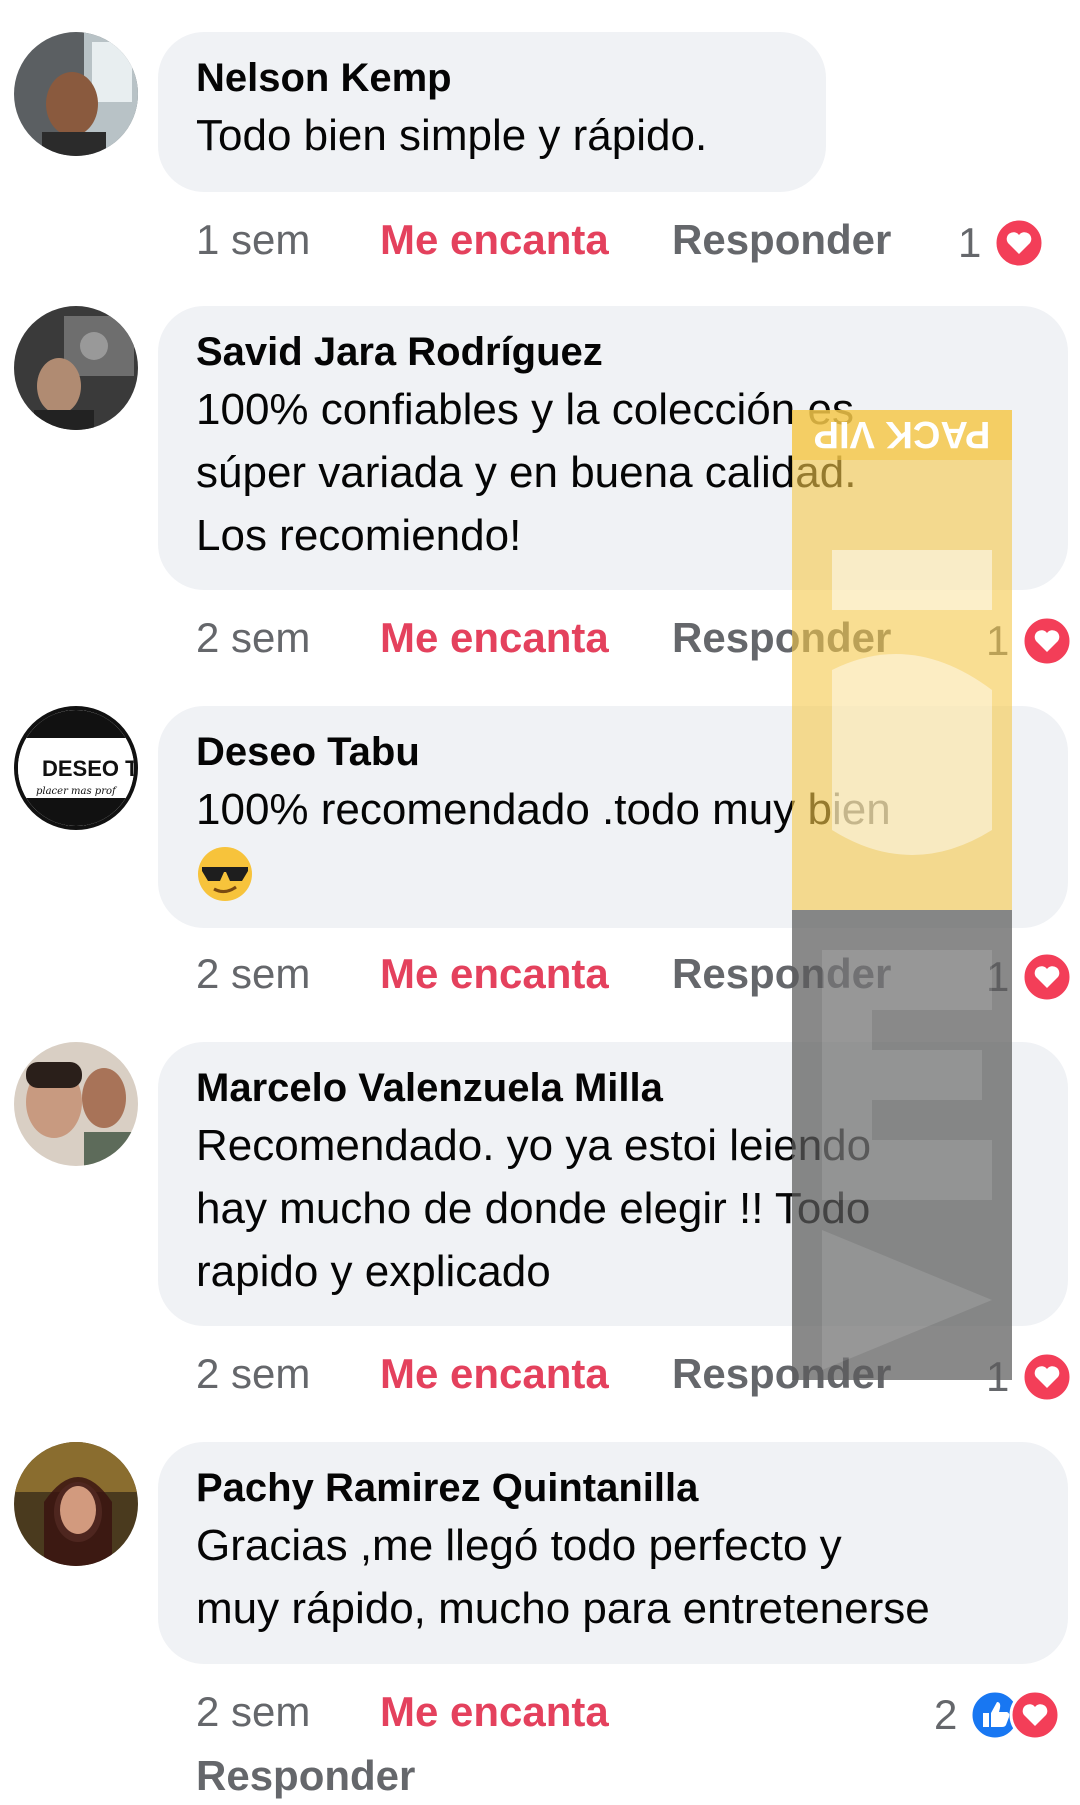 This screenshot has height=1805, width=1080. Describe the element at coordinates (373, 1271) in the screenshot. I see `comment-text-line: rapido y explicado` at that location.